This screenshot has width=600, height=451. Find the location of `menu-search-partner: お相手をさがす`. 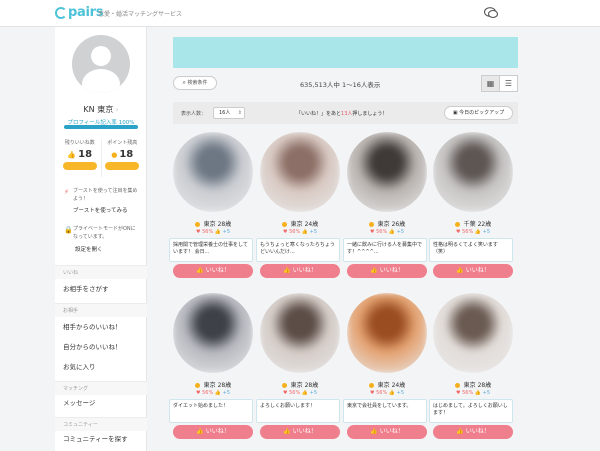

menu-search-partner: お相手をさがす is located at coordinates (101, 289).